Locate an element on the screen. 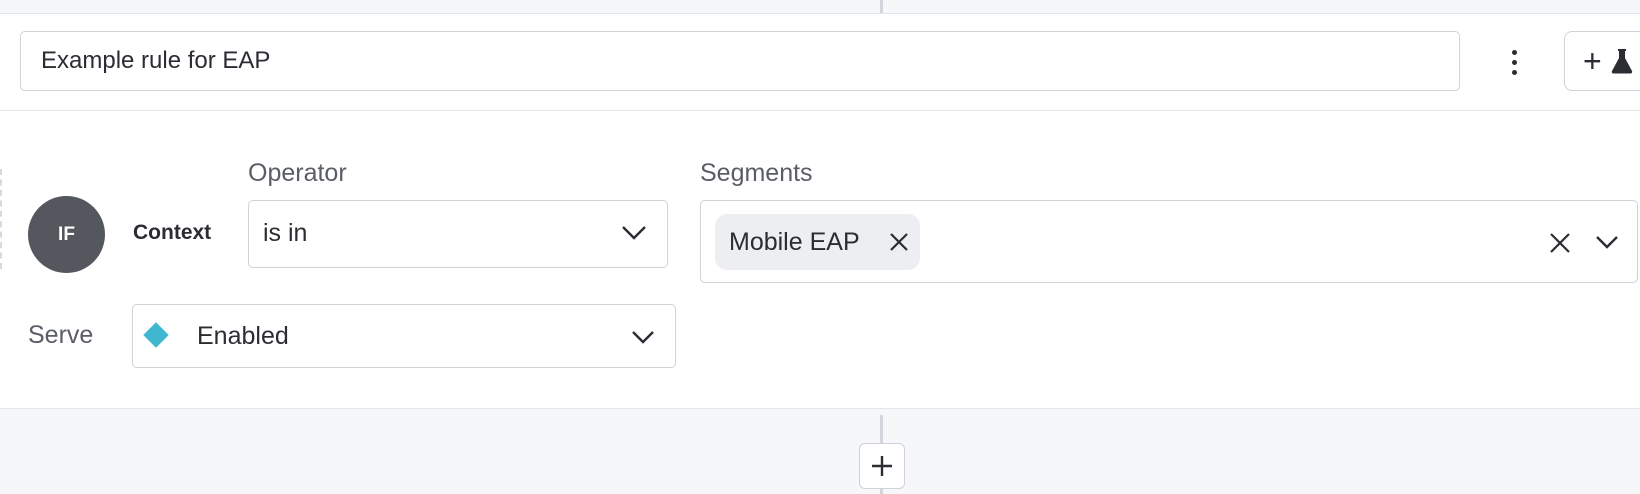 This screenshot has height=494, width=1640. clear-selection-icon is located at coordinates (1560, 243).